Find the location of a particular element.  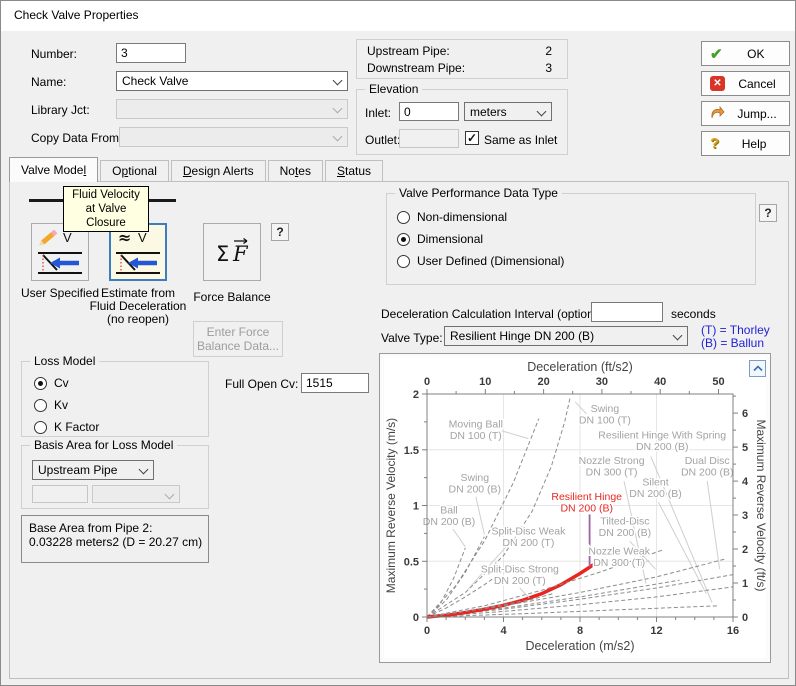

svg-text: 0.5 is located at coordinates (411, 562).